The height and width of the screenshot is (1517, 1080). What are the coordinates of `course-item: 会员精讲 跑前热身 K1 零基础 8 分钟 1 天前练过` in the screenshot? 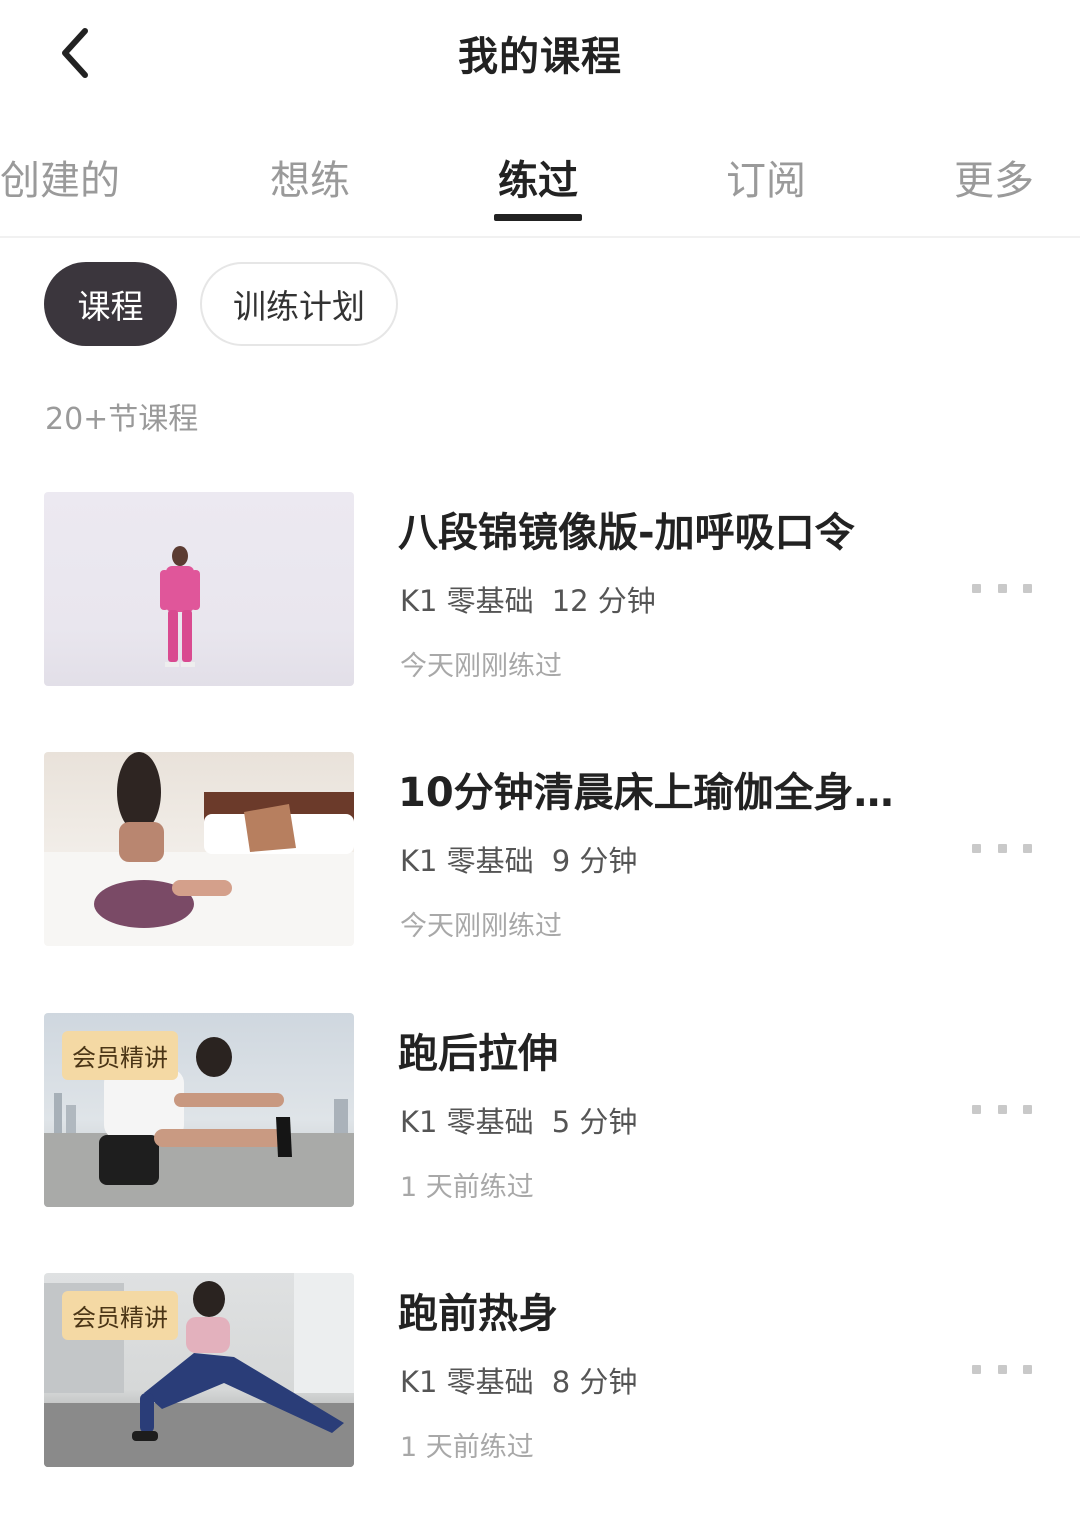 It's located at (540, 1371).